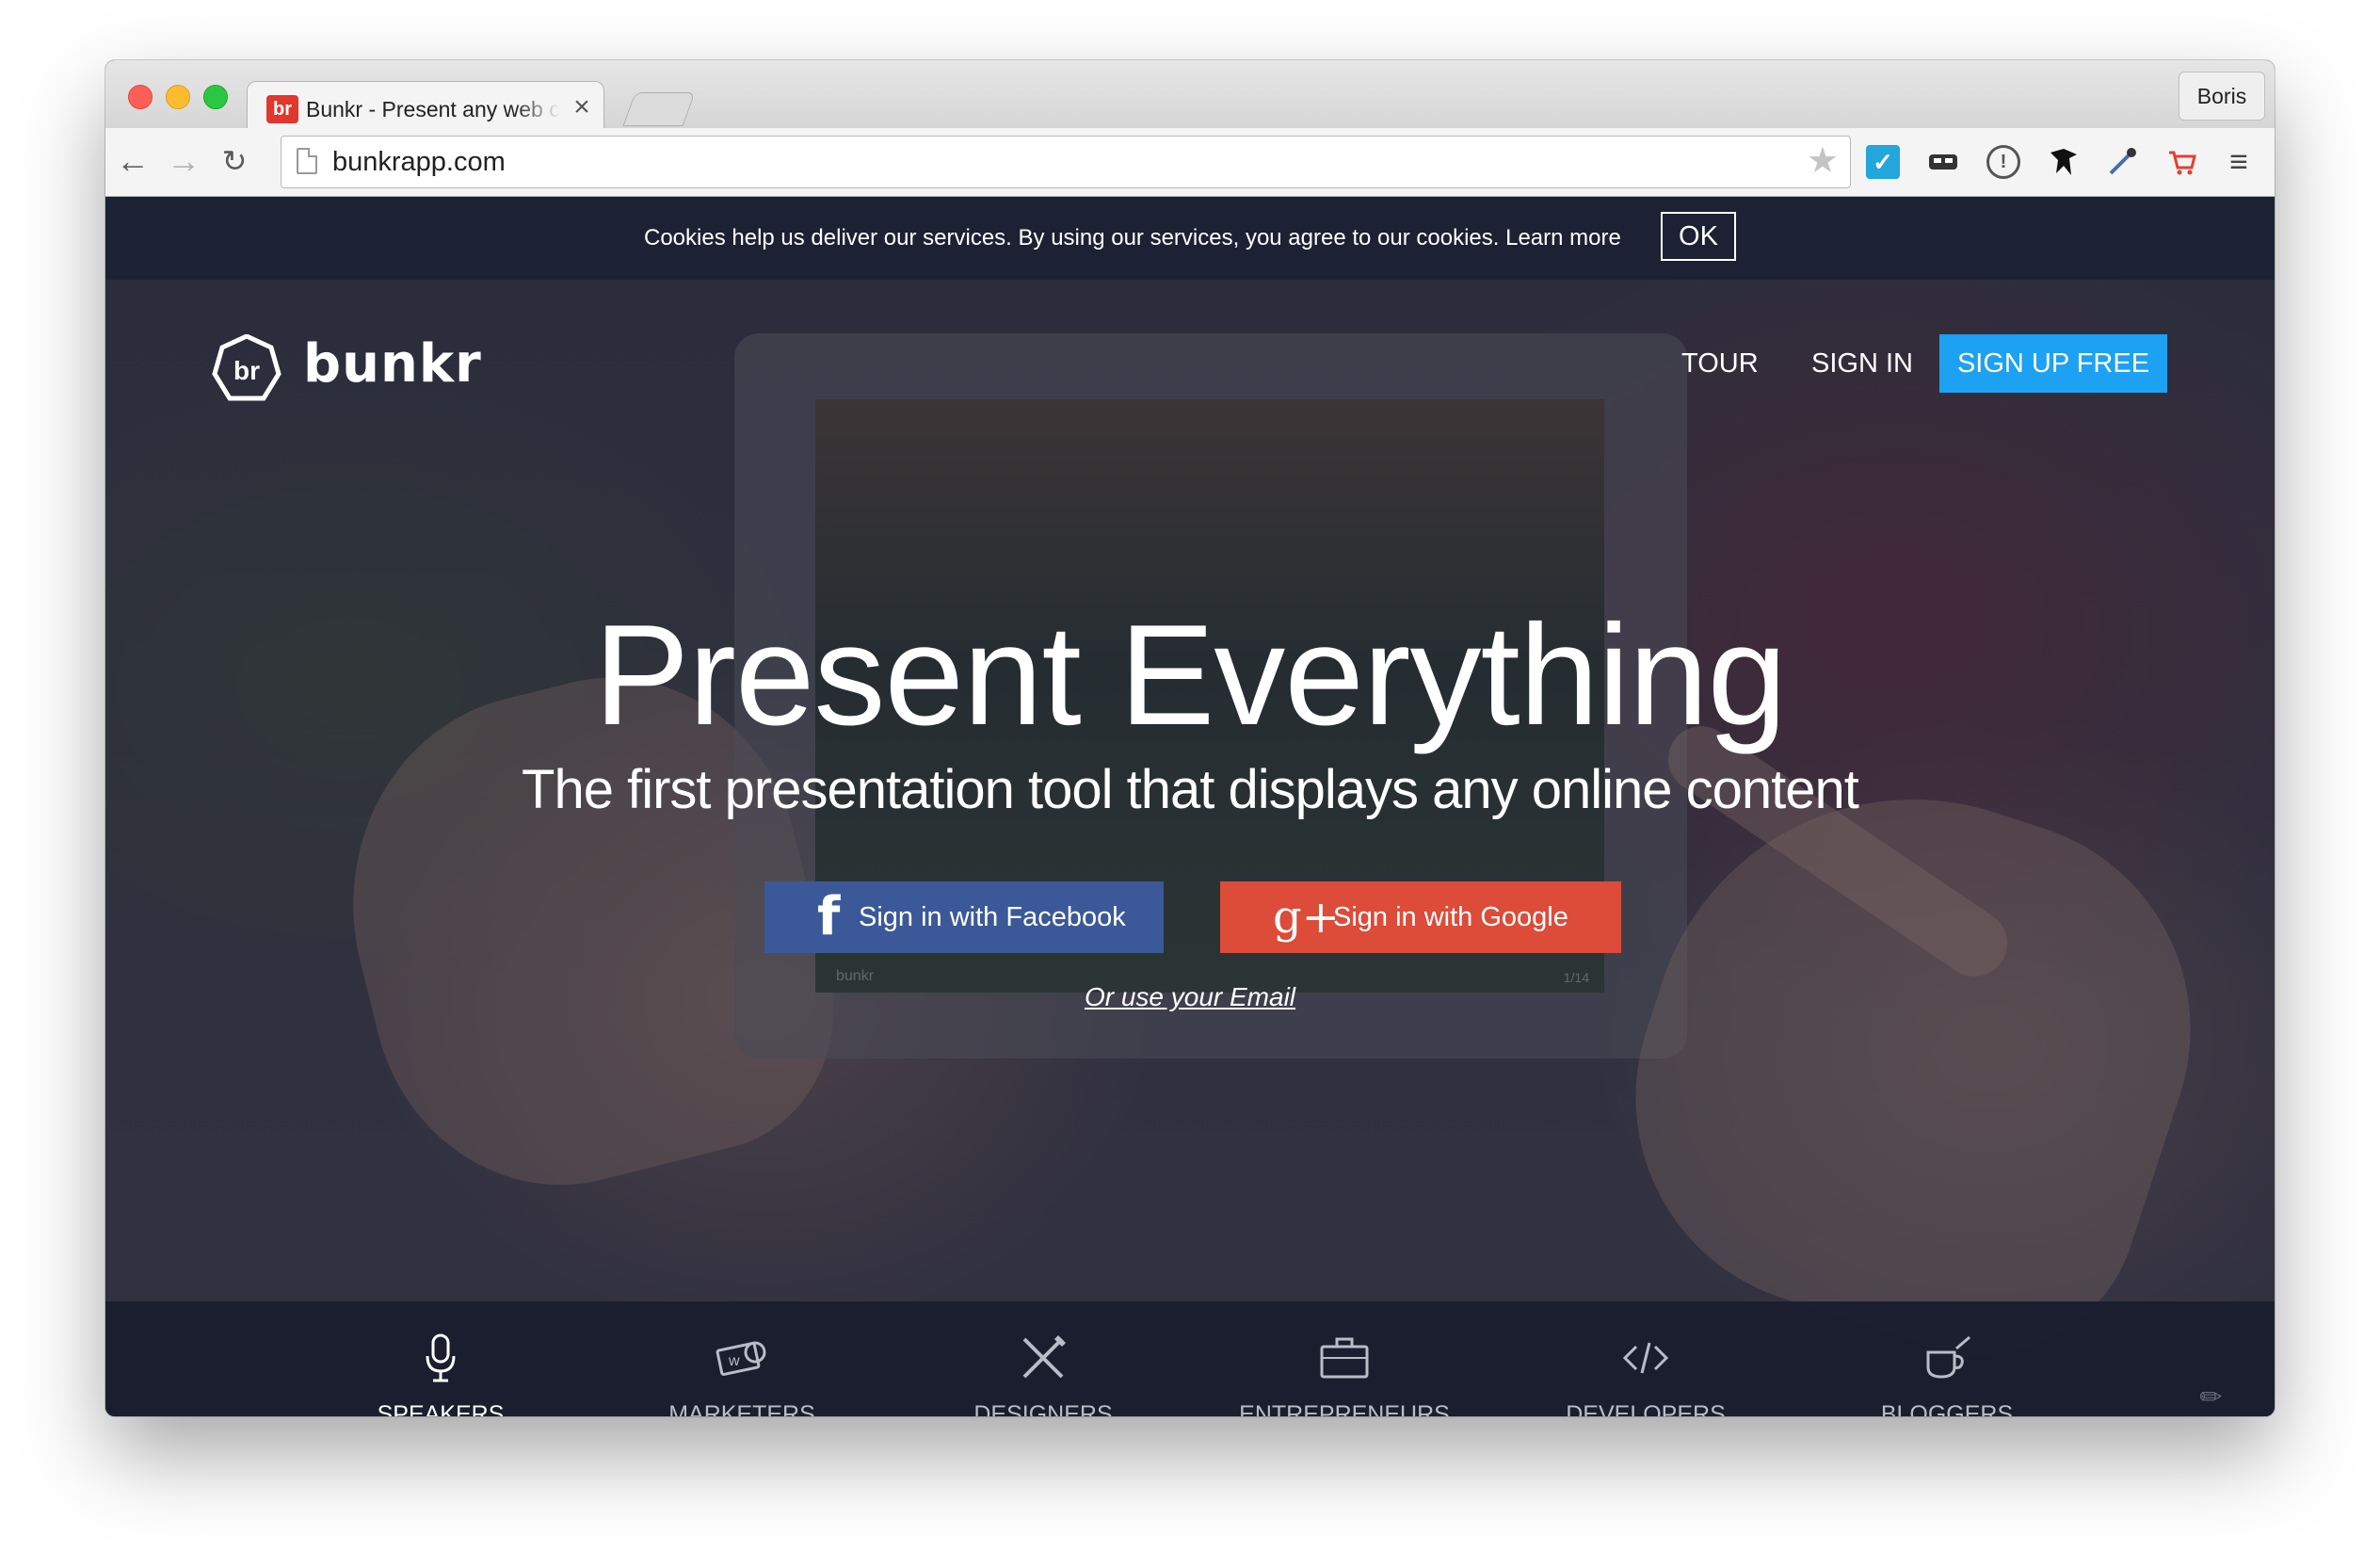 The width and height of the screenshot is (2380, 1567). I want to click on mask-extension-icon, so click(1943, 162).